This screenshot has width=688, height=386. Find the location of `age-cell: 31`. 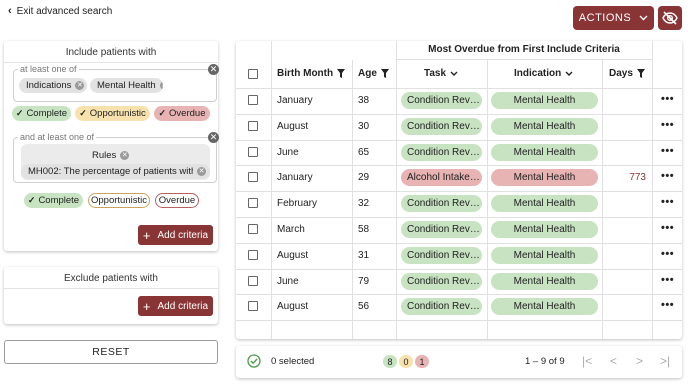

age-cell: 31 is located at coordinates (364, 255).